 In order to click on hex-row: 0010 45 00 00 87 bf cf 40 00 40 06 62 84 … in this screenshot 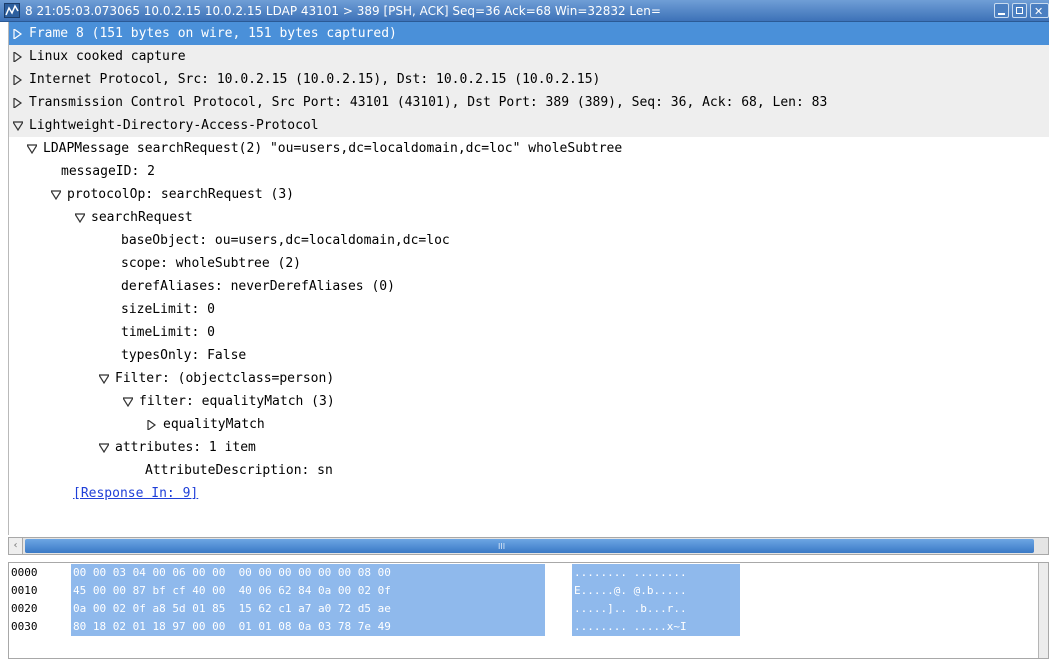, I will do `click(524, 591)`.